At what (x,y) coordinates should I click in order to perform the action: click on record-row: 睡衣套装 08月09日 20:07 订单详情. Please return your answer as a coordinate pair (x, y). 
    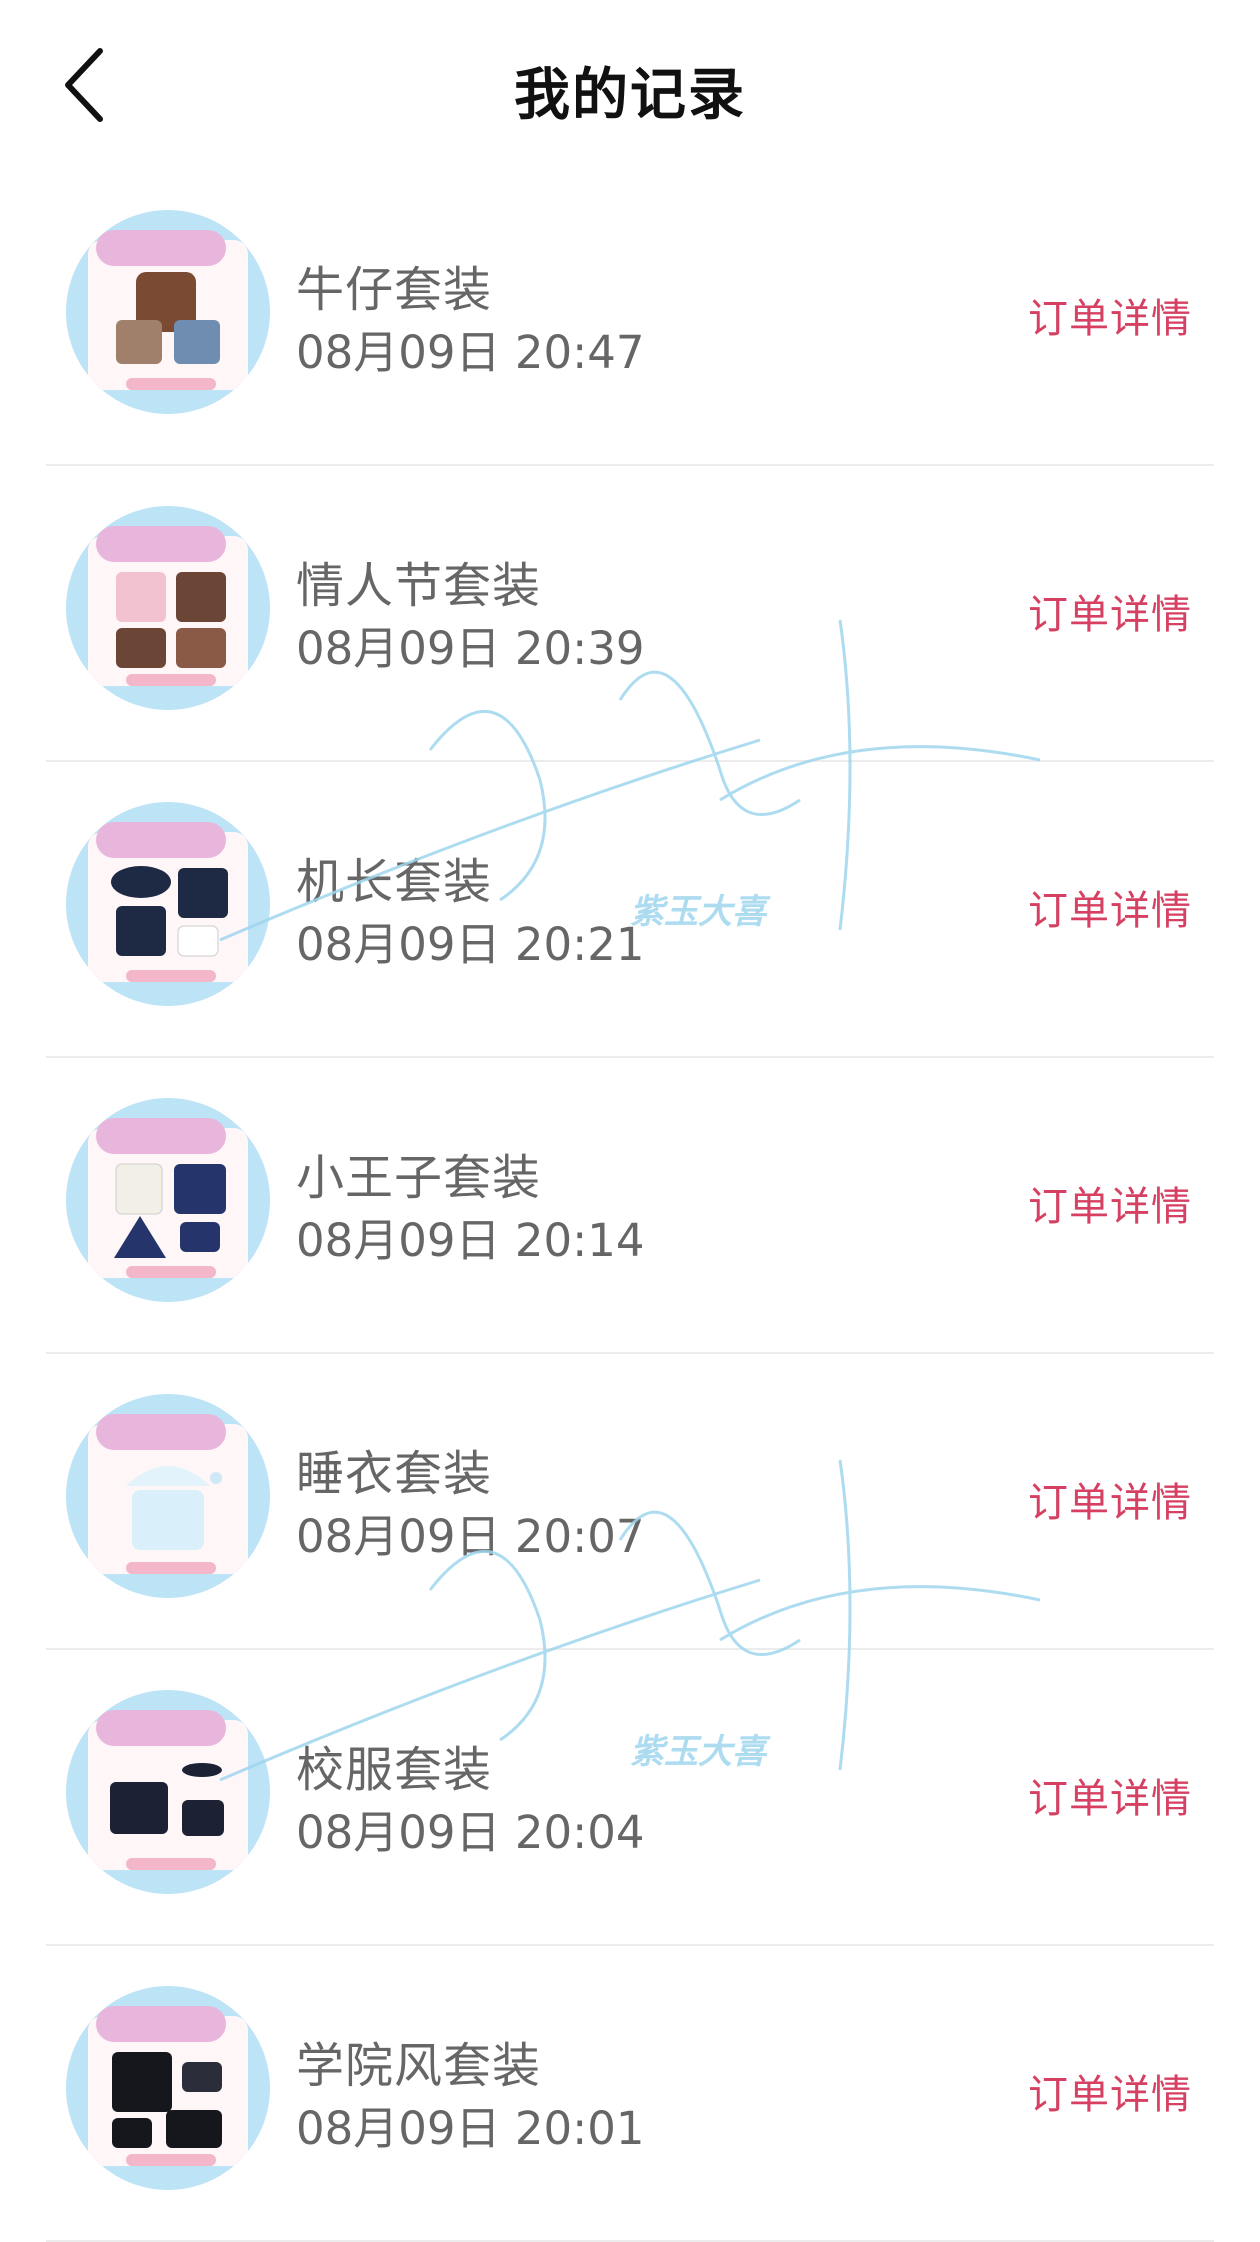
    Looking at the image, I should click on (630, 1502).